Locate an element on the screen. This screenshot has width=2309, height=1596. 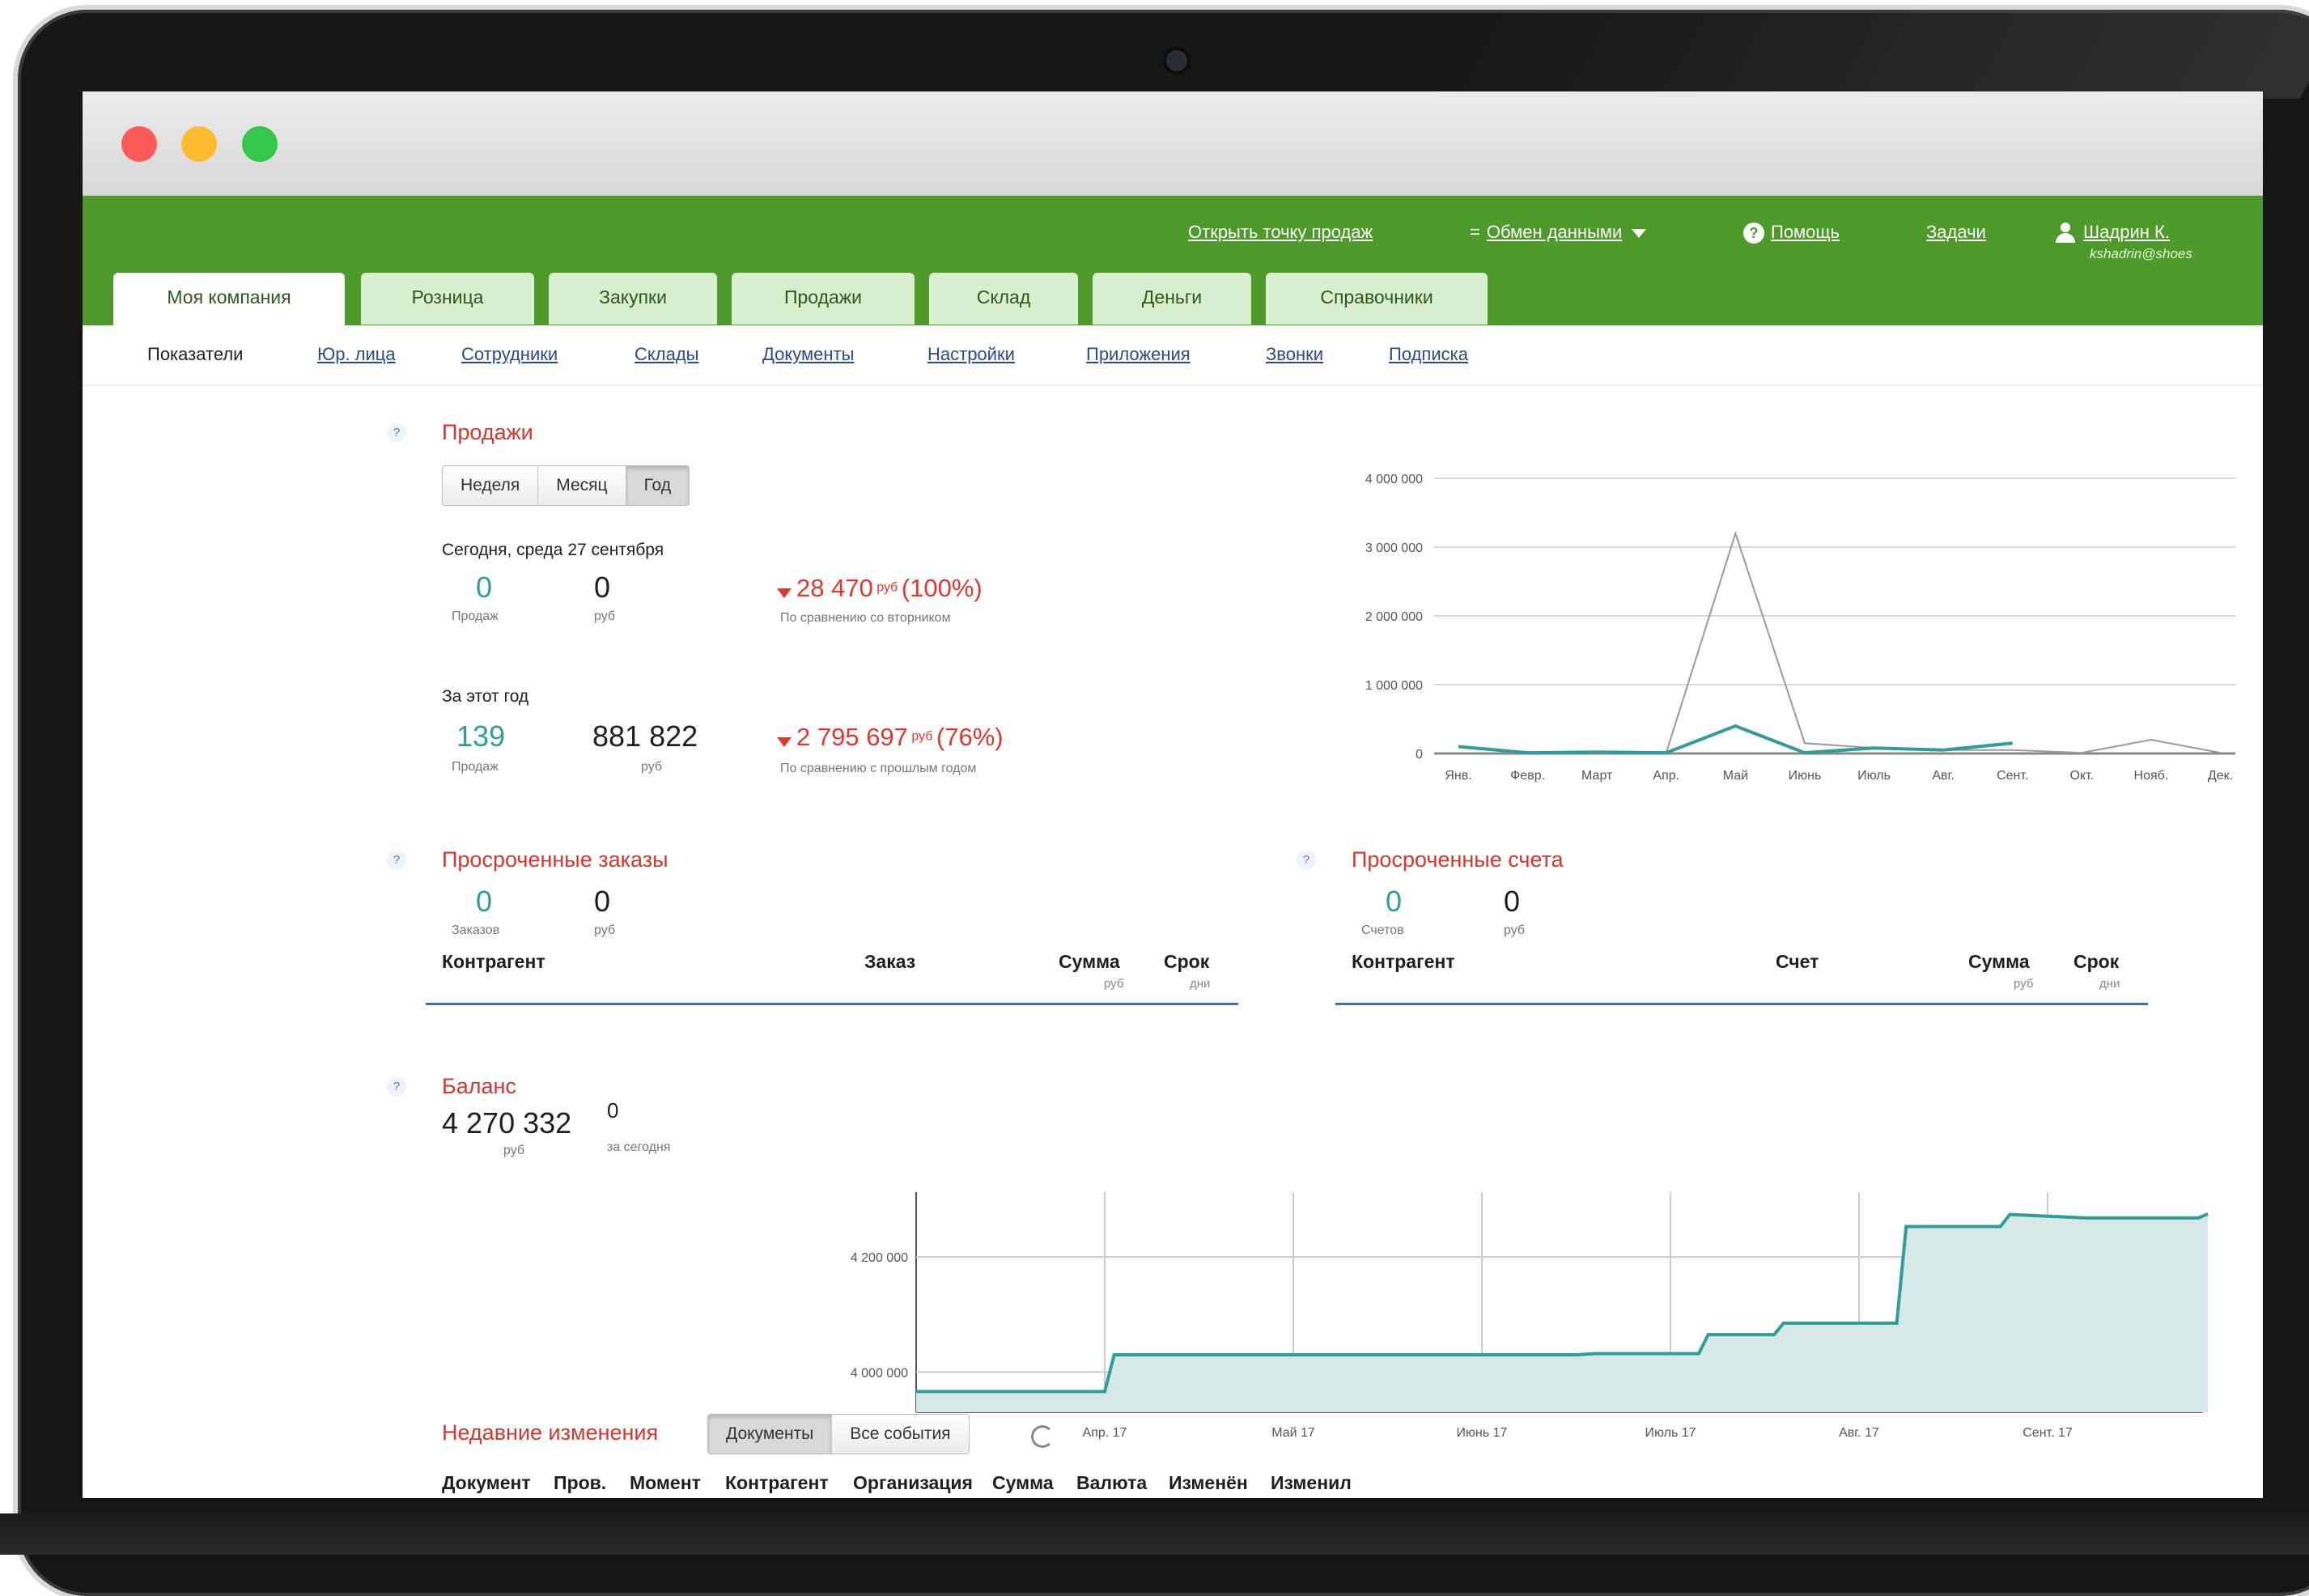
recent-col-0: Документ is located at coordinates (486, 1483).